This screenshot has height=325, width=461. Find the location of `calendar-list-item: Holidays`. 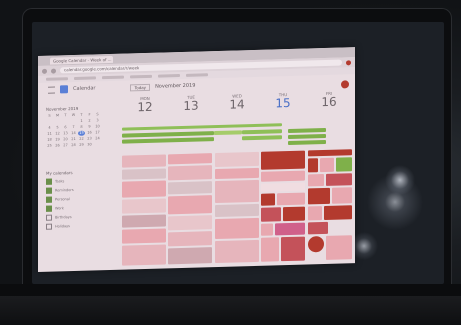

calendar-list-item: Holidays is located at coordinates (75, 226).